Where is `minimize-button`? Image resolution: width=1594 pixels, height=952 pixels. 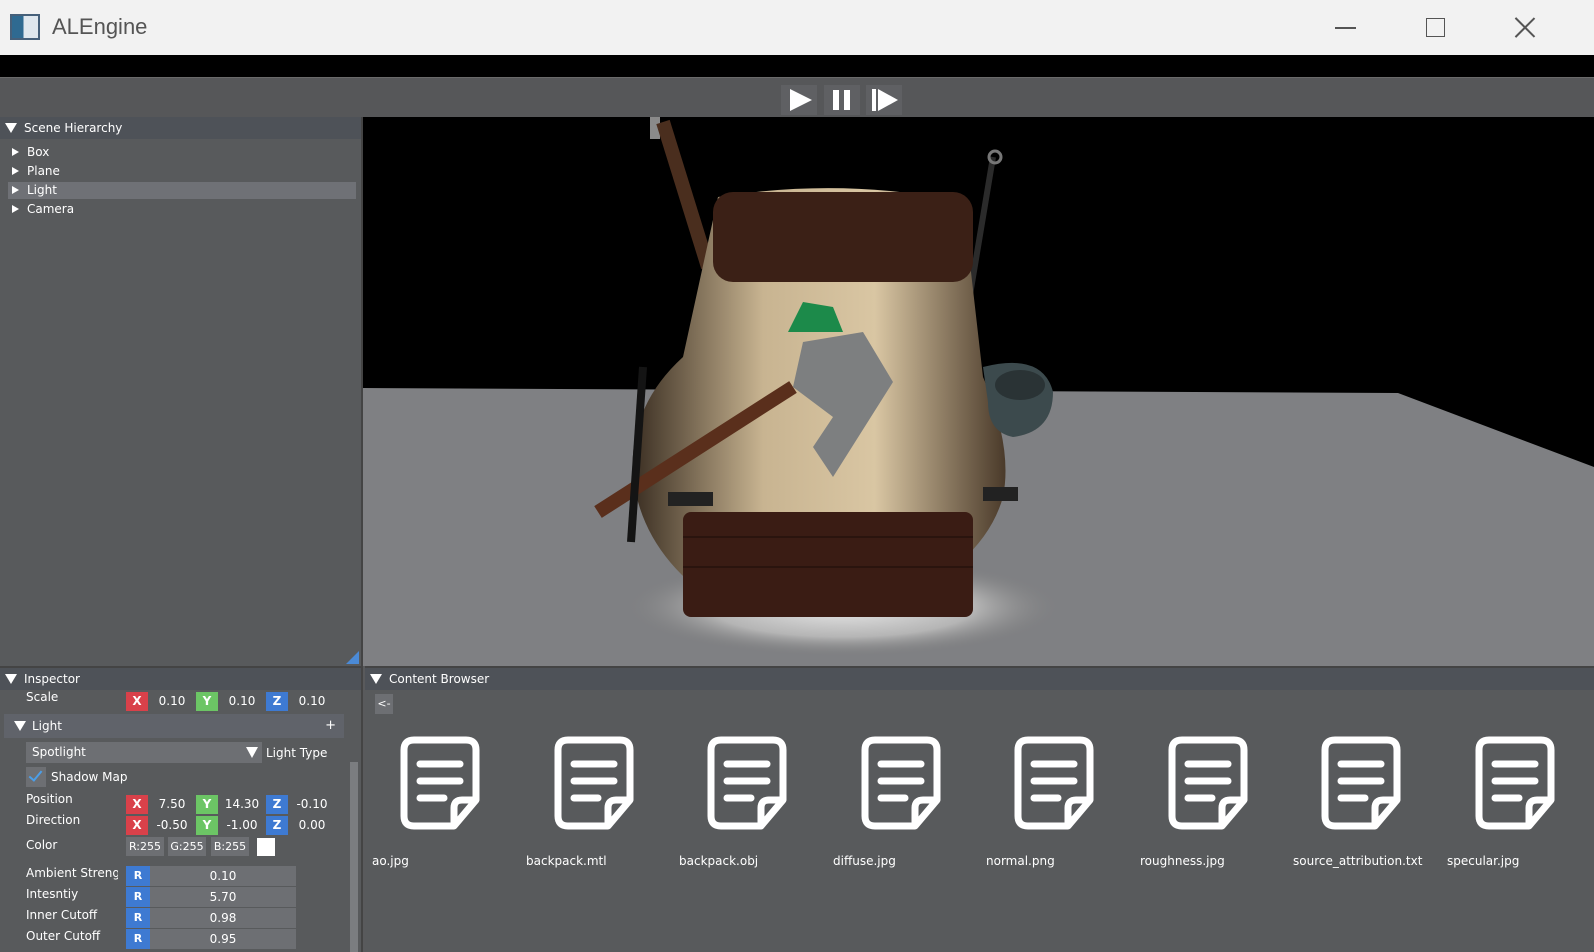
minimize-button is located at coordinates (1345, 27).